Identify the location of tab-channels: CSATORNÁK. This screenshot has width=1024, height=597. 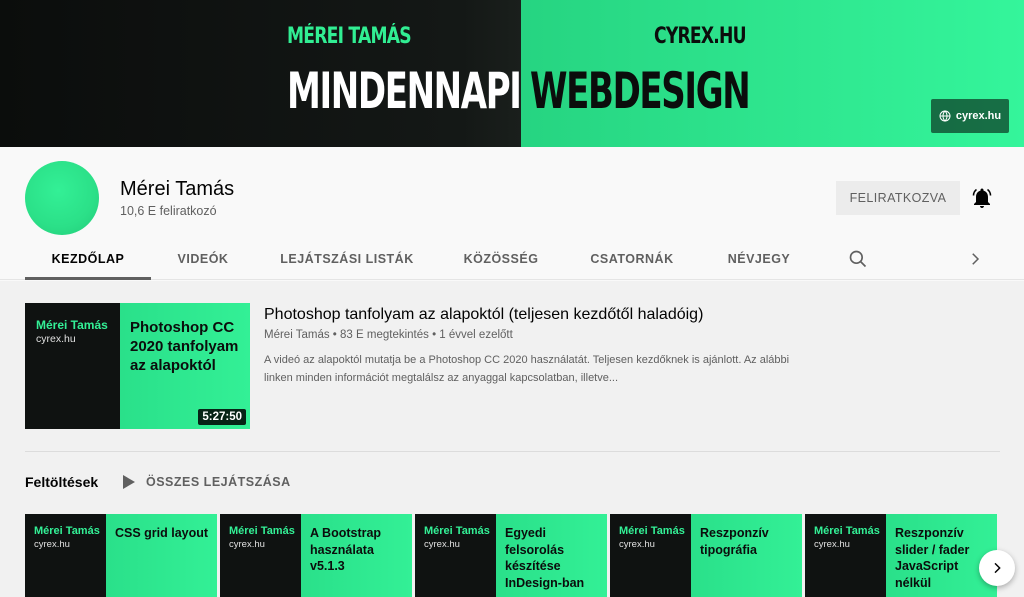
(632, 258).